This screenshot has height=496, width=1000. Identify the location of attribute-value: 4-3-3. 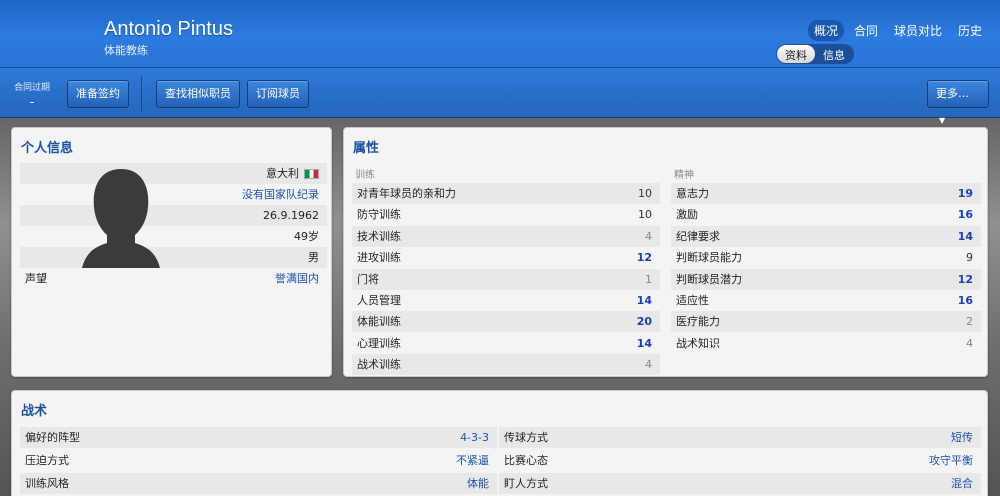
(474, 437).